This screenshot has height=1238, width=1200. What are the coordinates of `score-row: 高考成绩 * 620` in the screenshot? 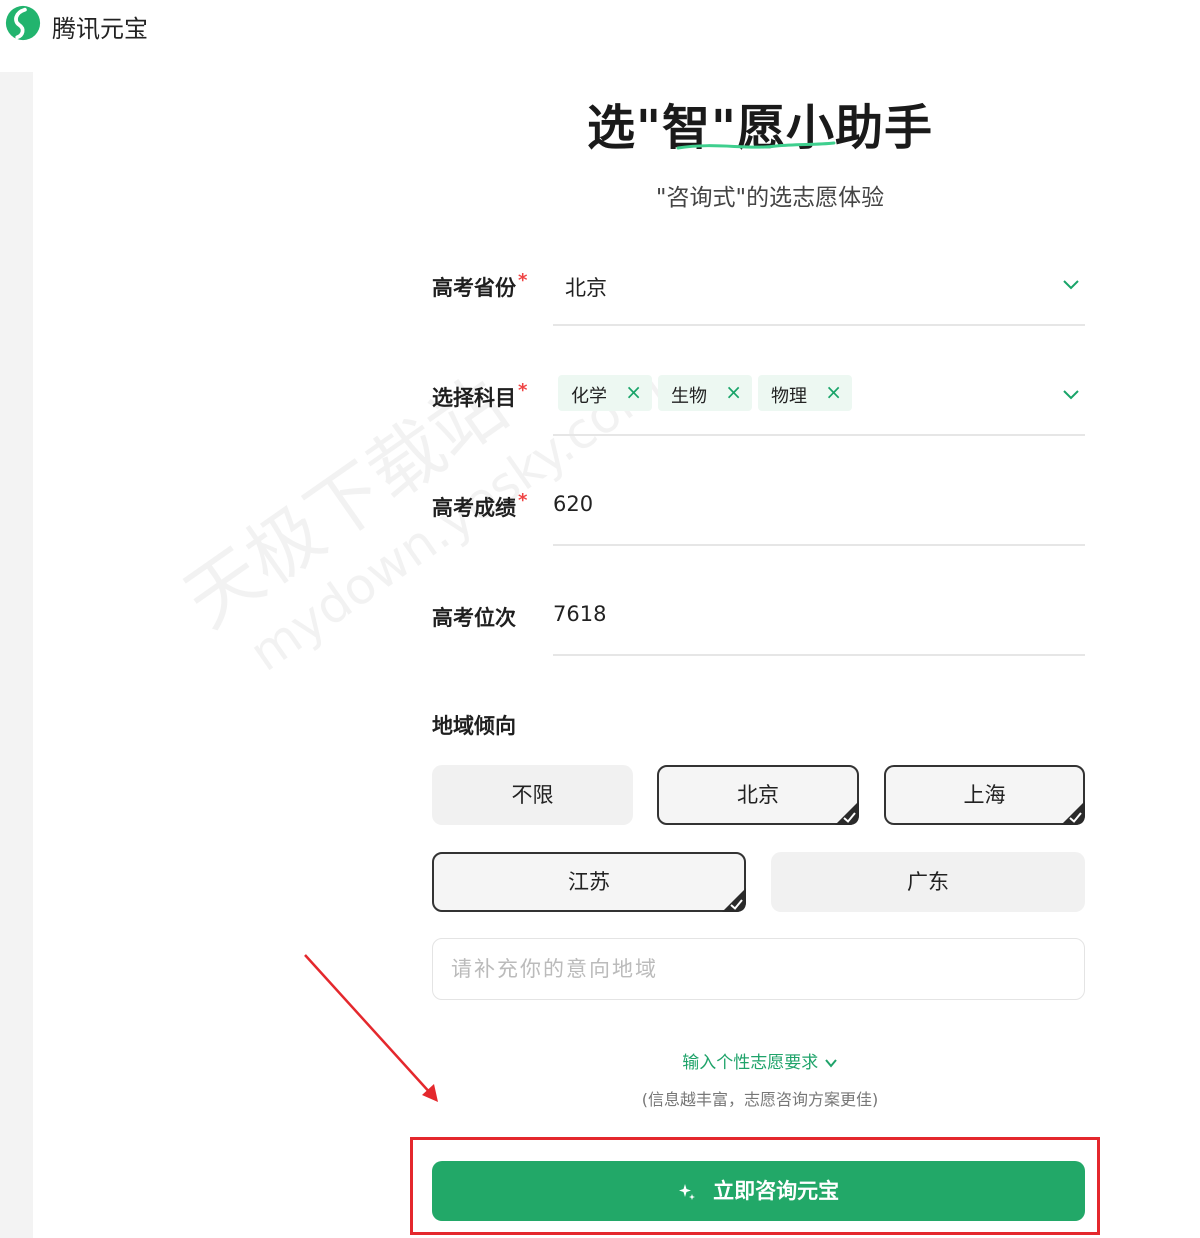 It's located at (758, 514).